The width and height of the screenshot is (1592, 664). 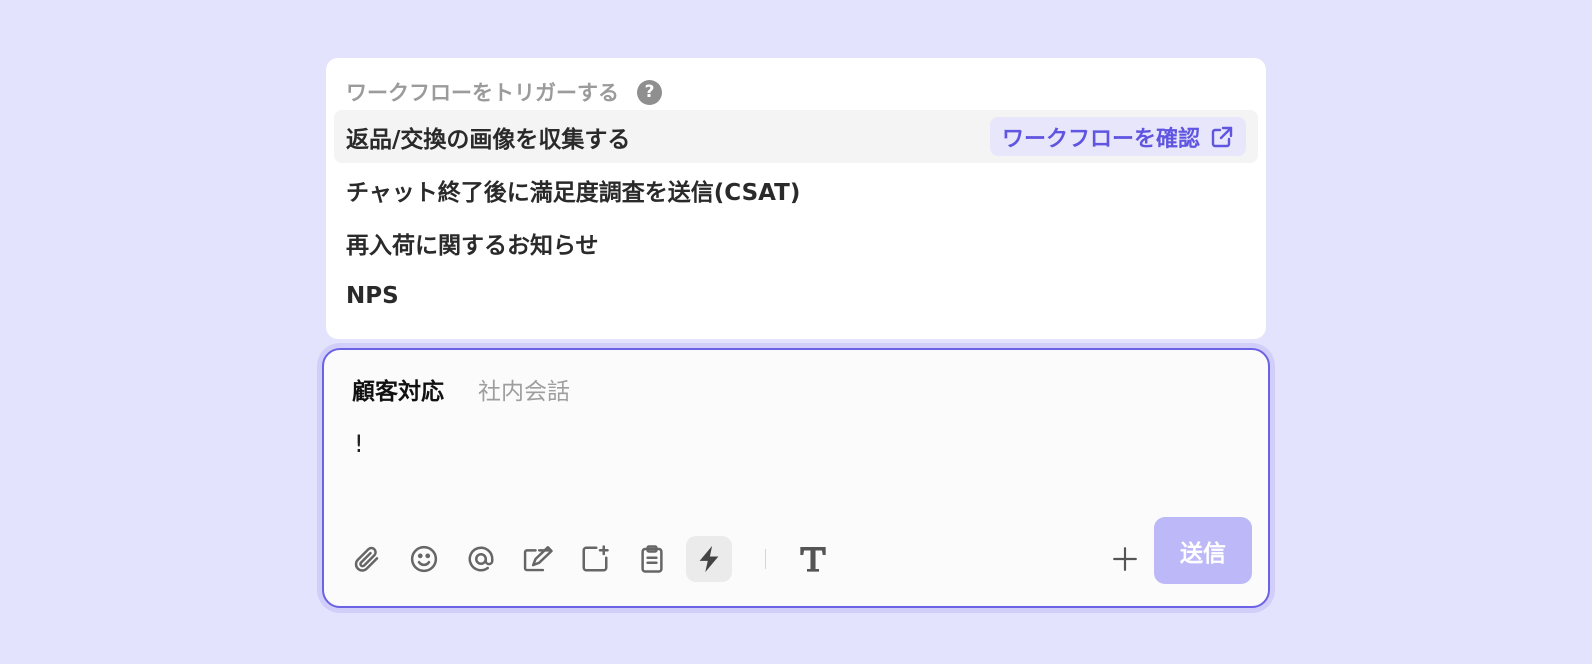 I want to click on tab-customer-reply: 顧客対応, so click(x=398, y=389).